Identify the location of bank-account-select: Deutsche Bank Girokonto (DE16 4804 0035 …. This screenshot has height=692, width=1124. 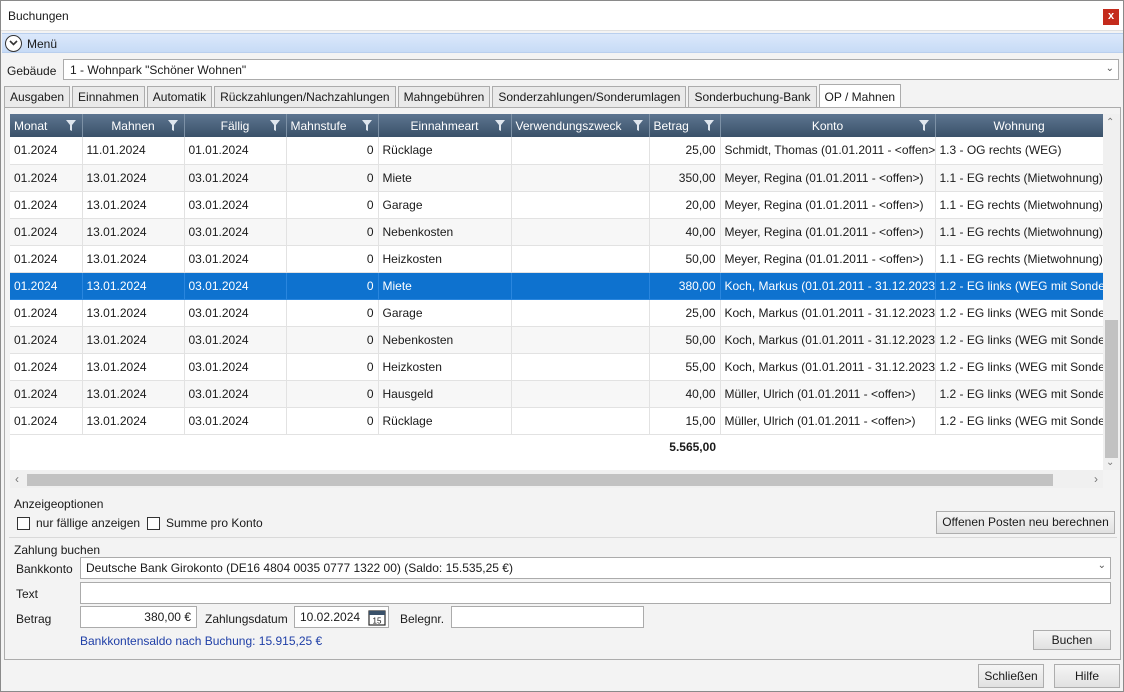
(595, 568).